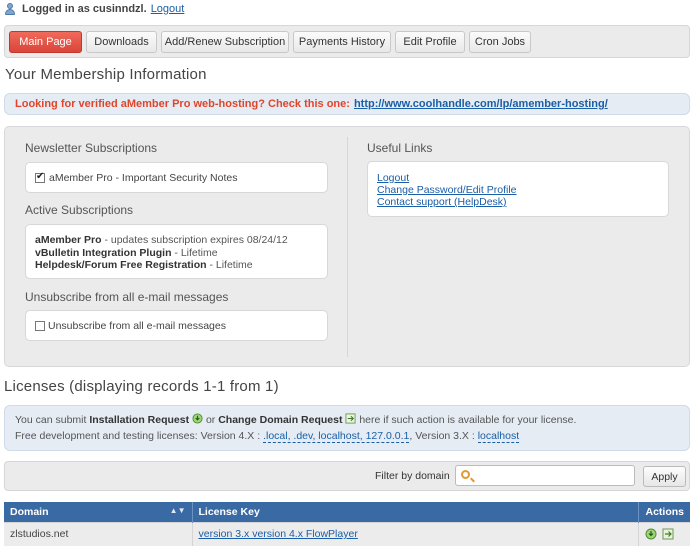 The height and width of the screenshot is (553, 700). Describe the element at coordinates (664, 512) in the screenshot. I see `column-header-actions: Actions` at that location.